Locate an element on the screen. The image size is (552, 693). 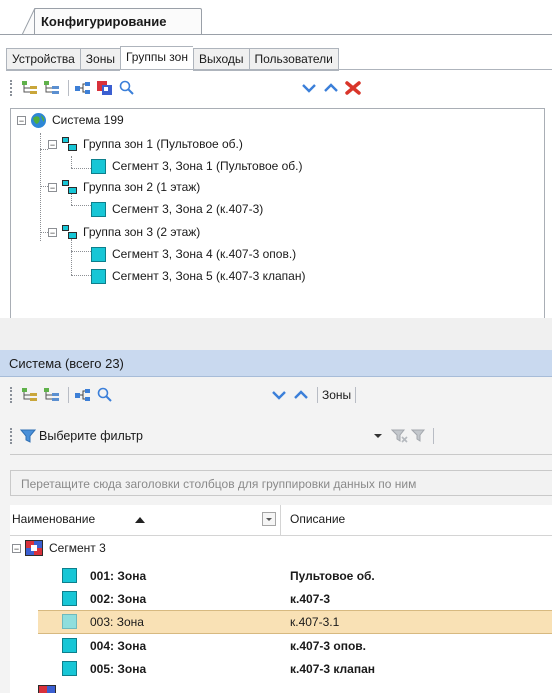
tree-root-label: Система 199 is located at coordinates (88, 120).